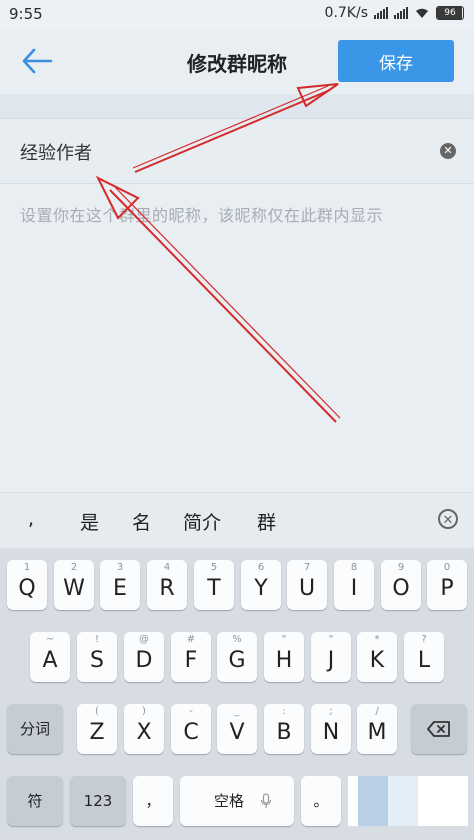  What do you see at coordinates (74, 585) in the screenshot?
I see `key-w: 2W` at bounding box center [74, 585].